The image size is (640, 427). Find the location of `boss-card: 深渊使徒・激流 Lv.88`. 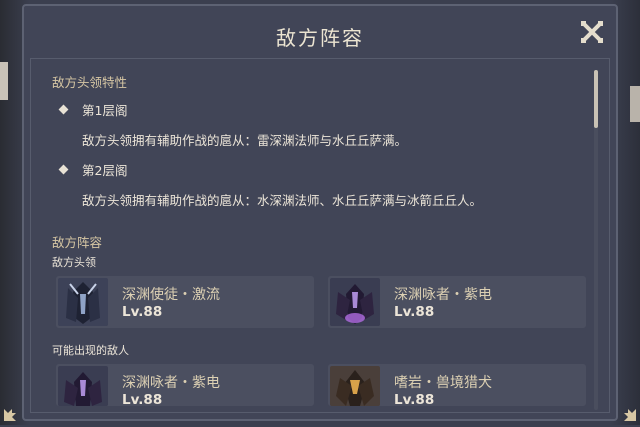

boss-card: 深渊使徒・激流 Lv.88 is located at coordinates (185, 302).